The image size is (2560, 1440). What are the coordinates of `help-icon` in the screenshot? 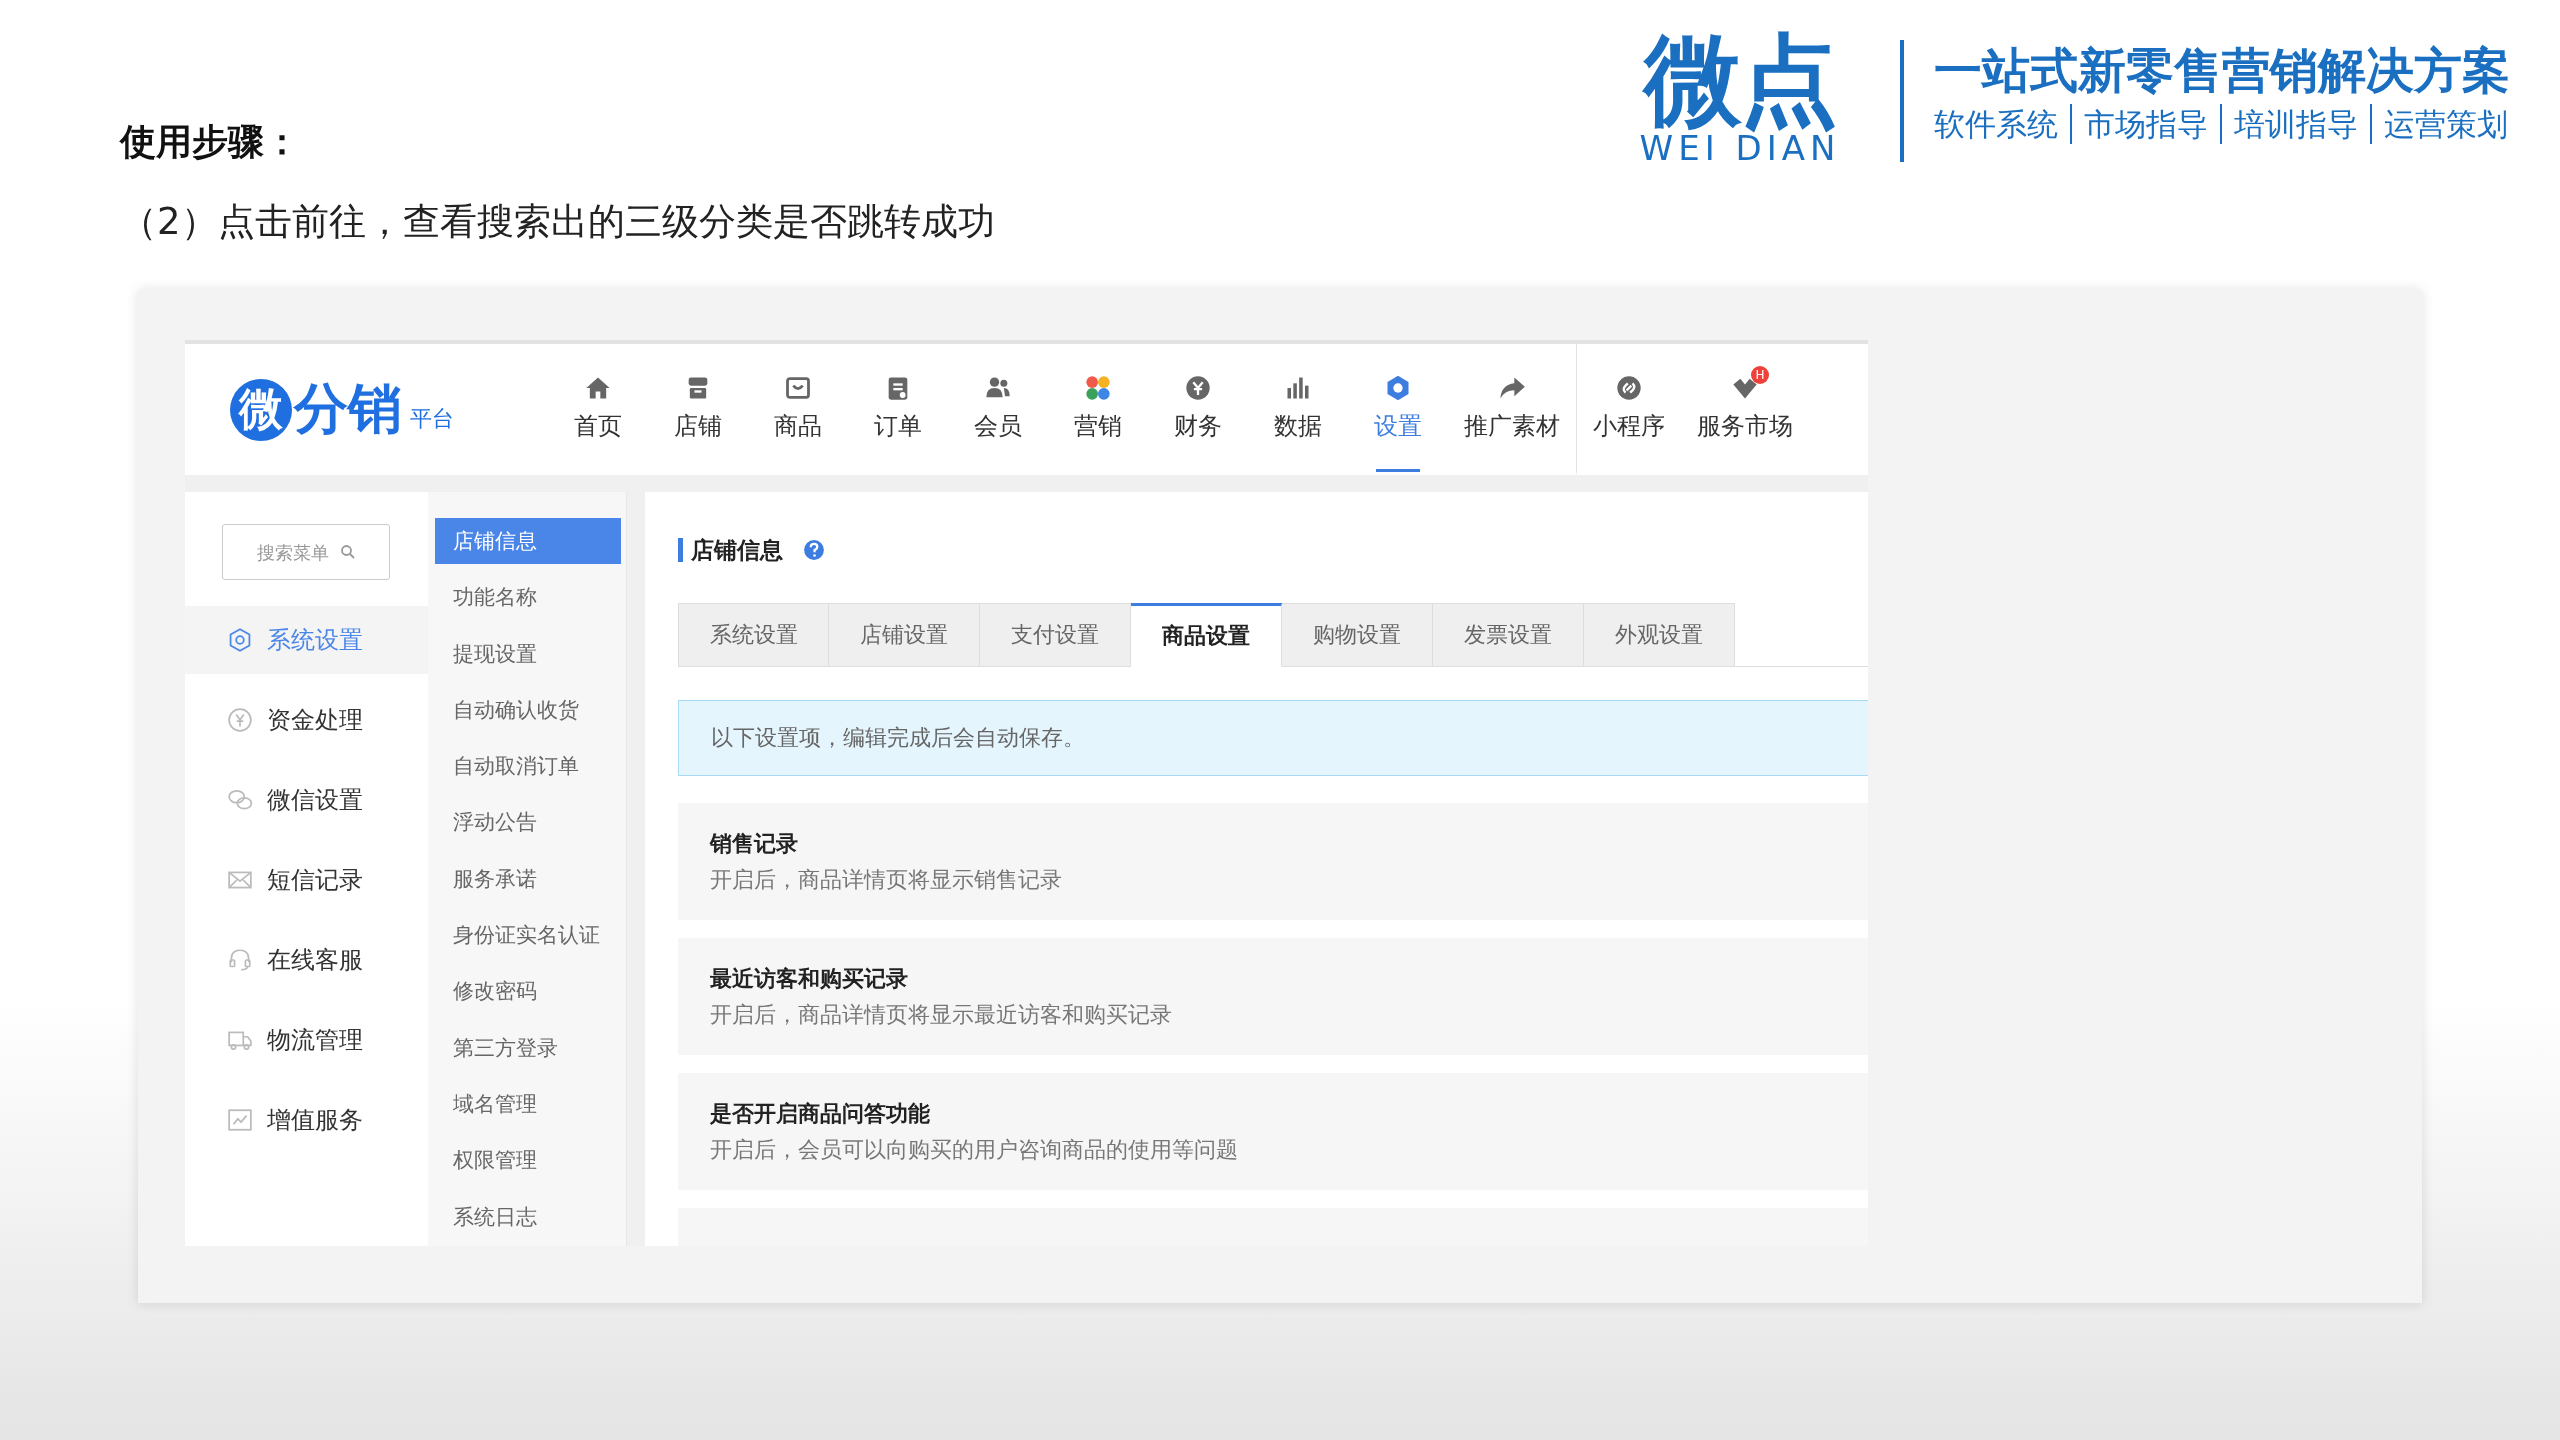 It's located at (814, 550).